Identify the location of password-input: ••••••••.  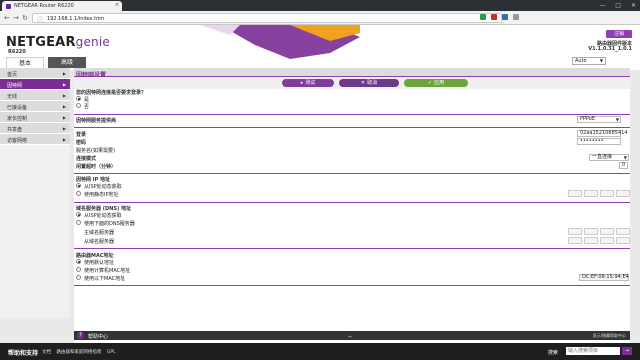
(599, 141).